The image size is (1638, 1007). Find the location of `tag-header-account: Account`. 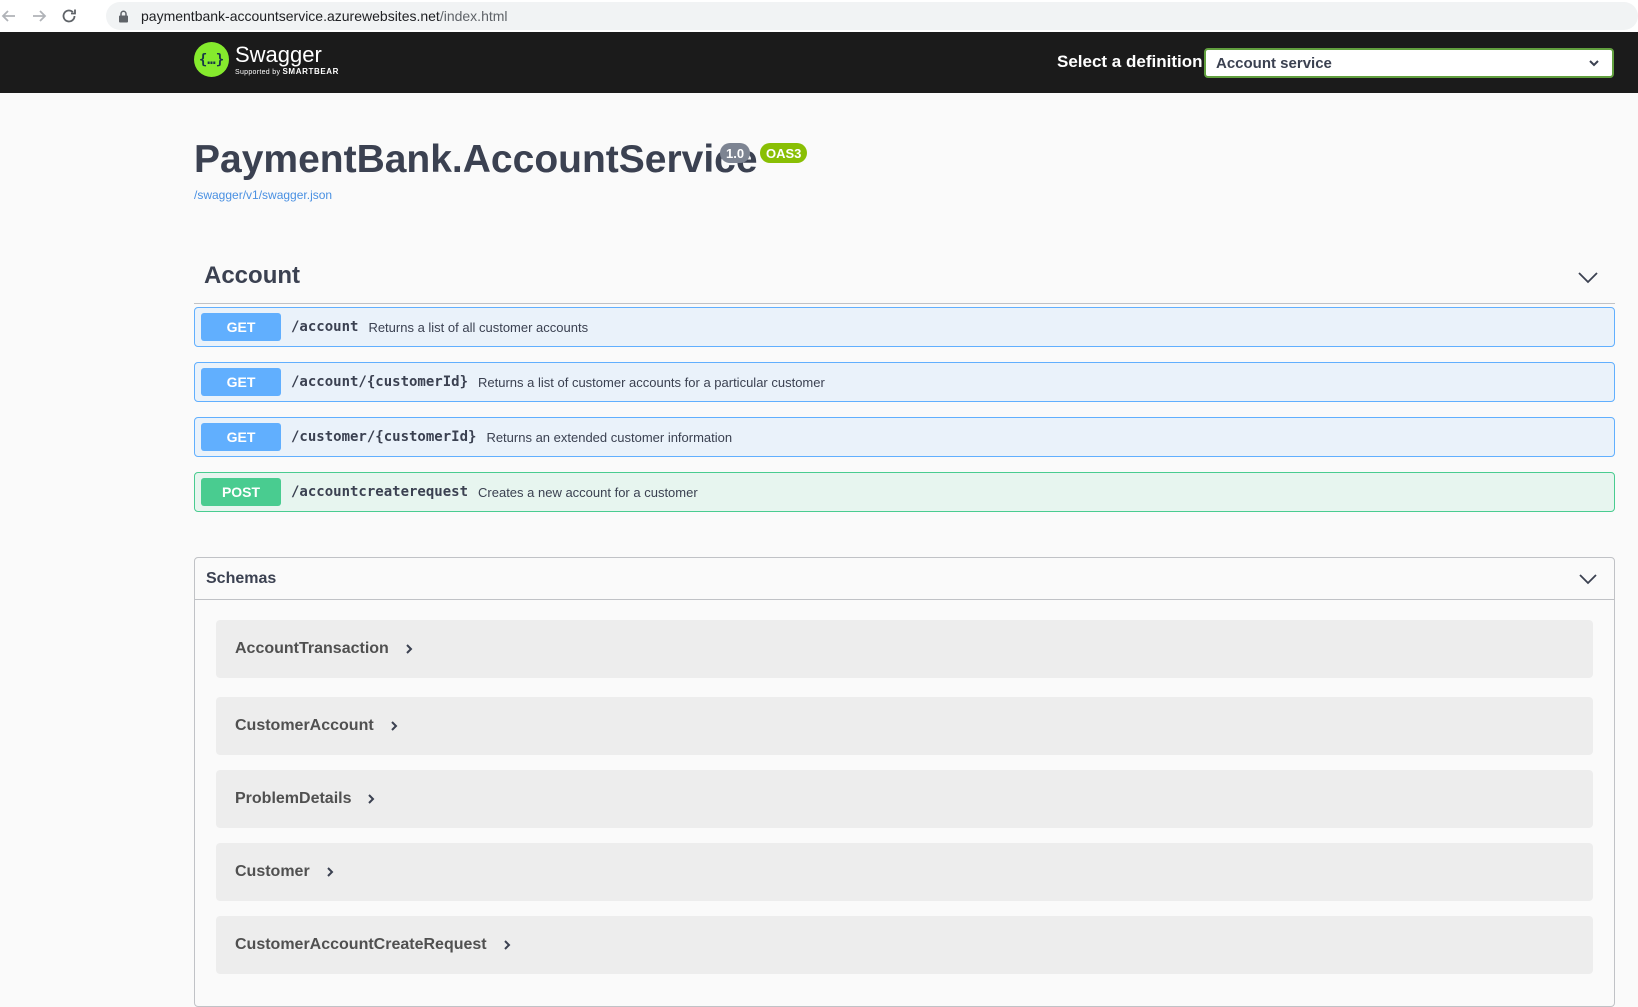

tag-header-account: Account is located at coordinates (904, 280).